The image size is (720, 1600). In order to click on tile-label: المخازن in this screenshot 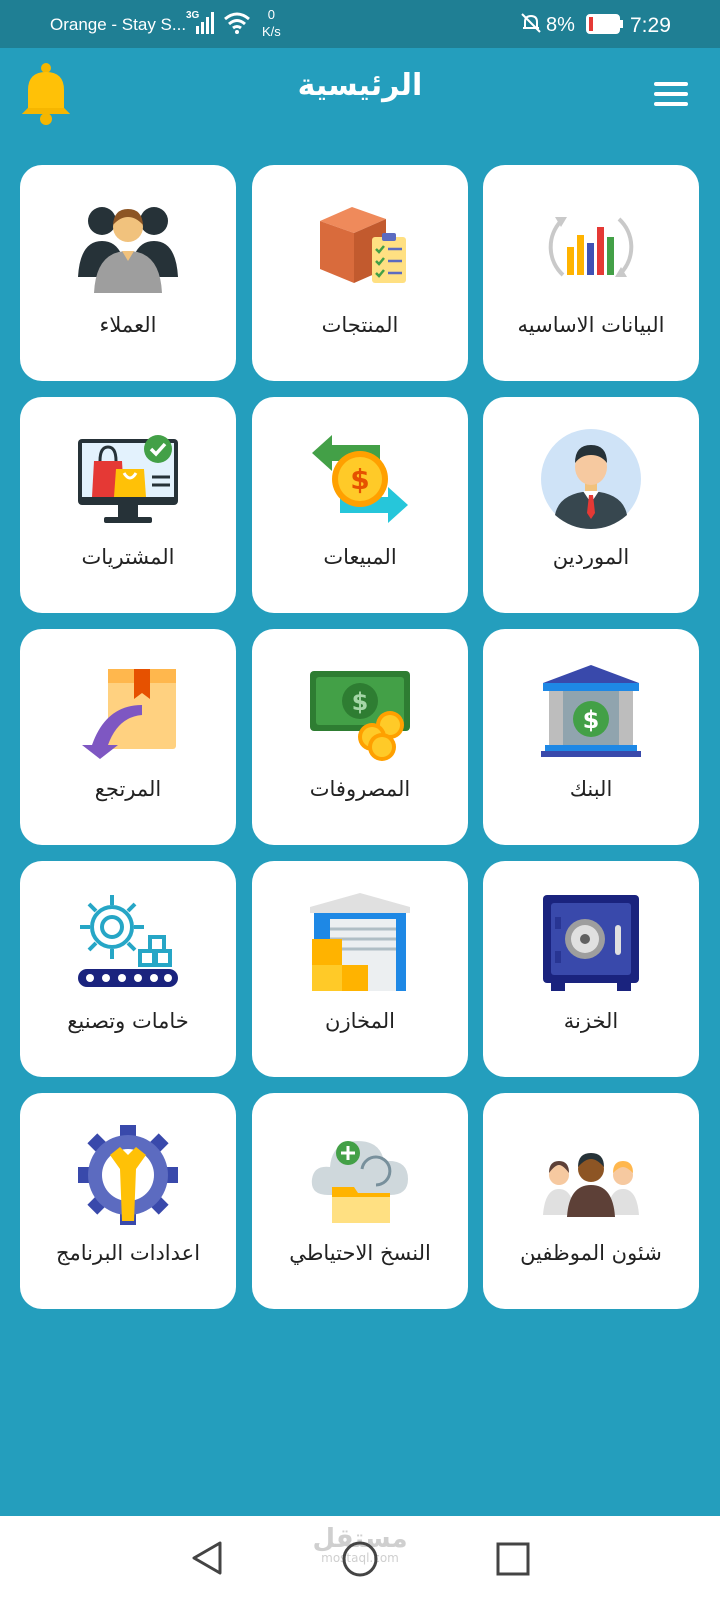, I will do `click(360, 1021)`.